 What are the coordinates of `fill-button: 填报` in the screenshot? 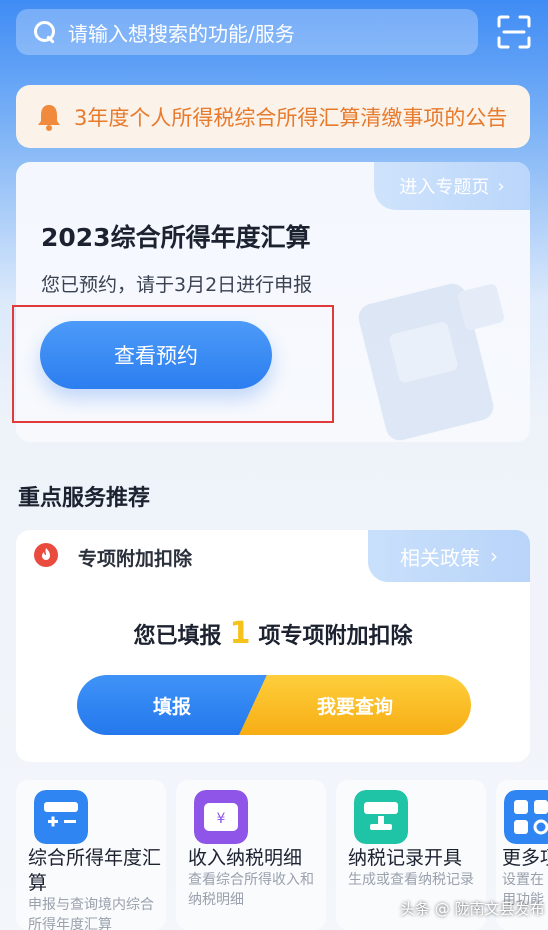 It's located at (172, 705).